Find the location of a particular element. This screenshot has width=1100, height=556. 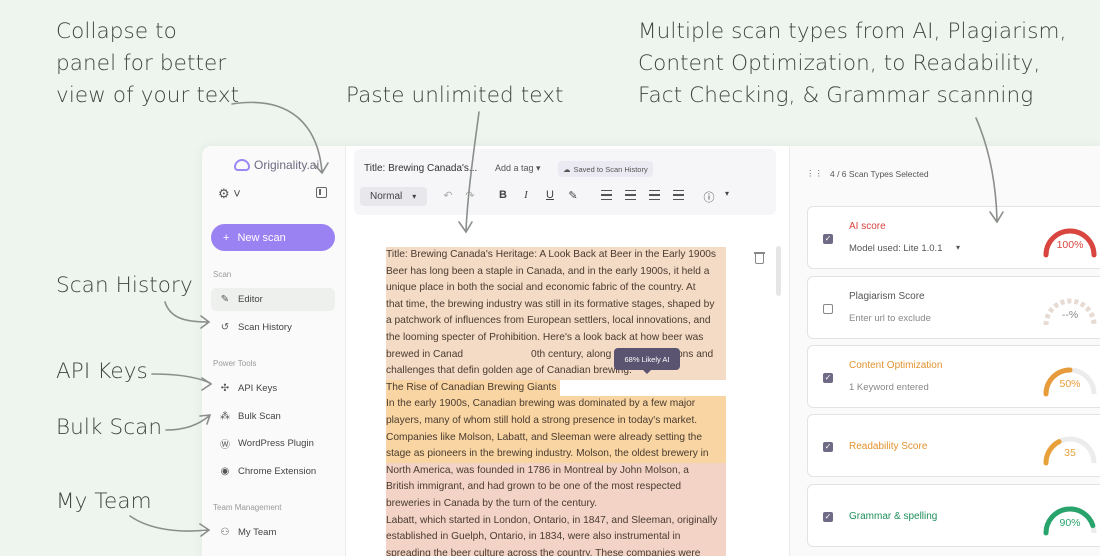

trash-icon is located at coordinates (759, 258).